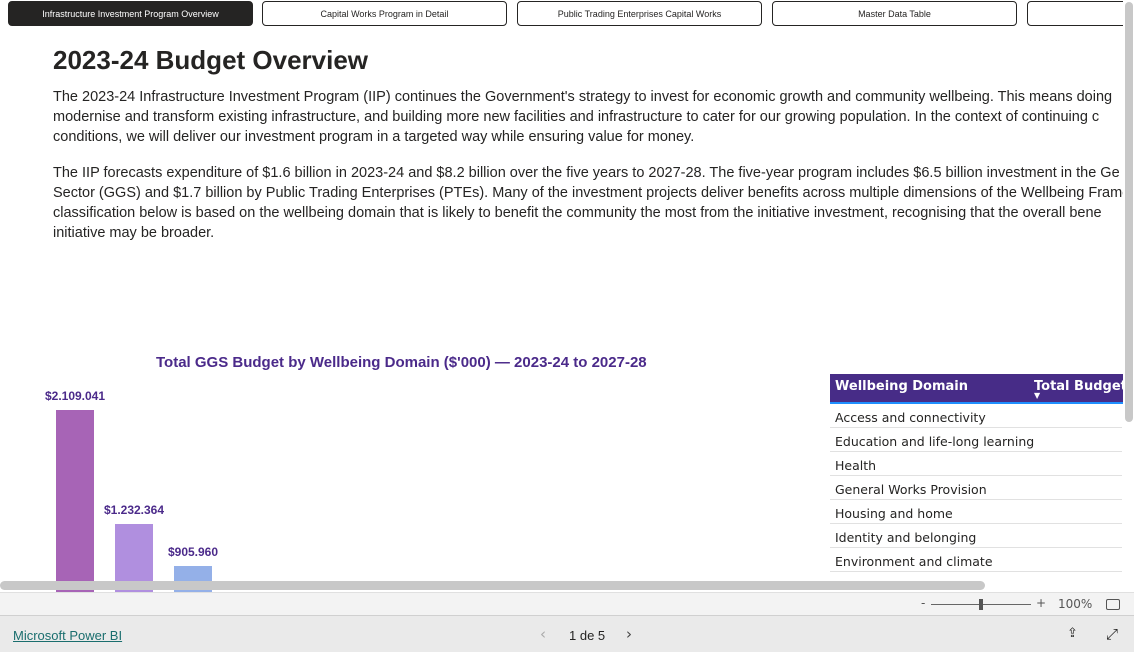 This screenshot has height=652, width=1134. Describe the element at coordinates (1075, 13) in the screenshot. I see `tab-next` at that location.